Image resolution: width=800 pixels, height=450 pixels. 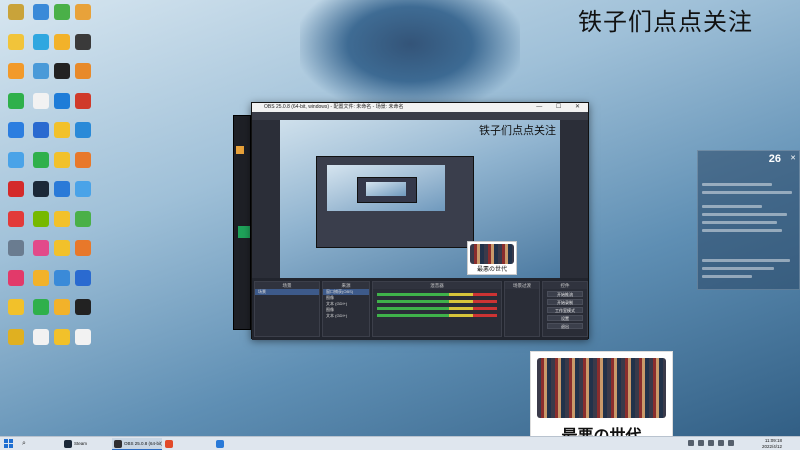 I want to click on studio-mode-button: 工作室模式, so click(x=565, y=310).